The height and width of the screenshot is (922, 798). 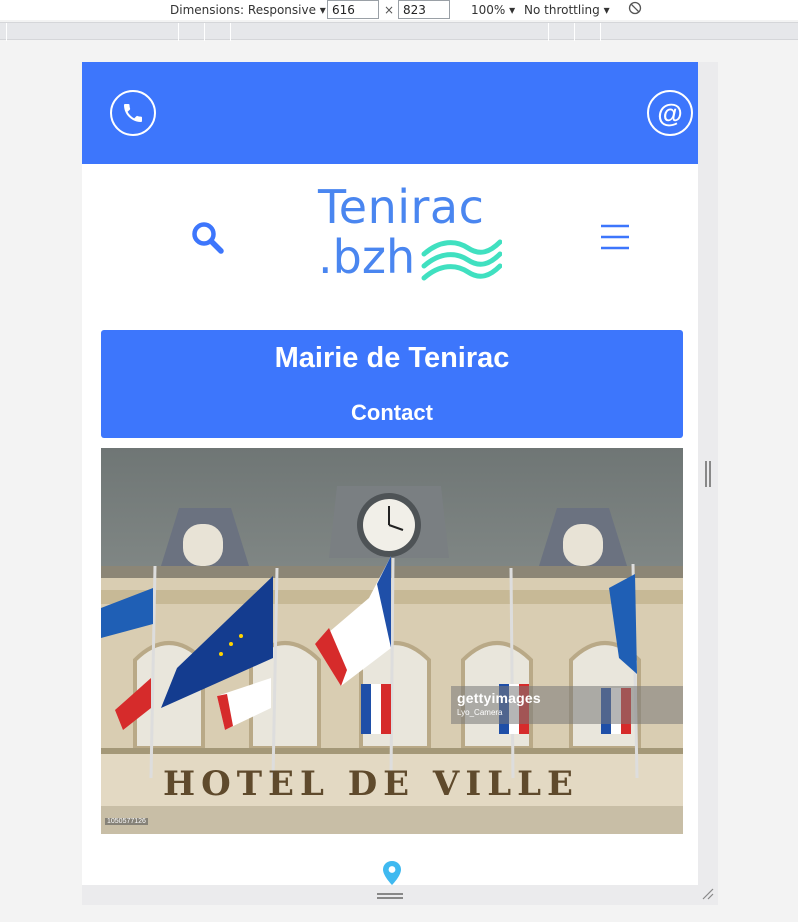 I want to click on logo-line2: .bzh, so click(x=367, y=257).